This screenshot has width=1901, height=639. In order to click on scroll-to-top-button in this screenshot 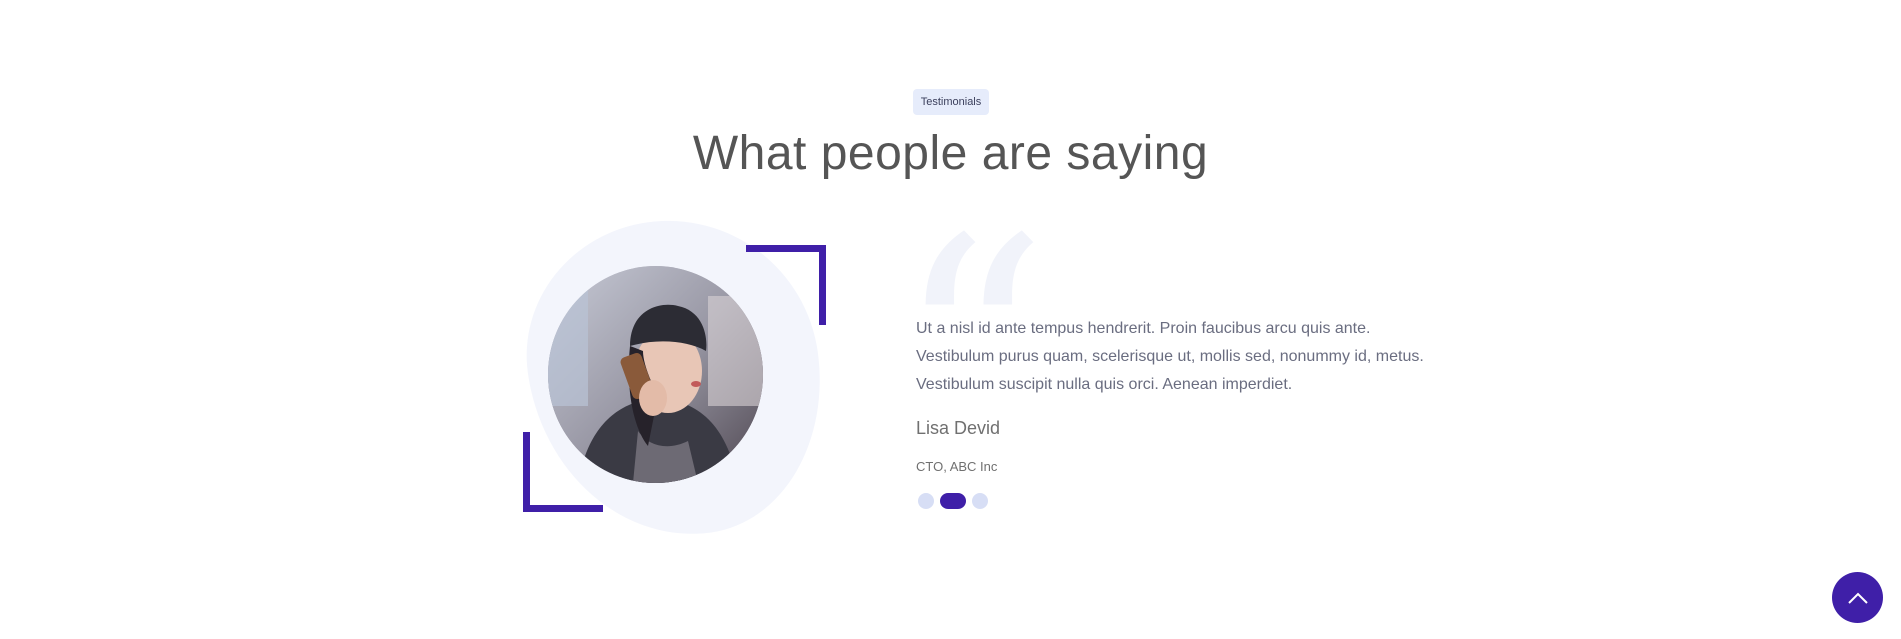, I will do `click(1857, 597)`.